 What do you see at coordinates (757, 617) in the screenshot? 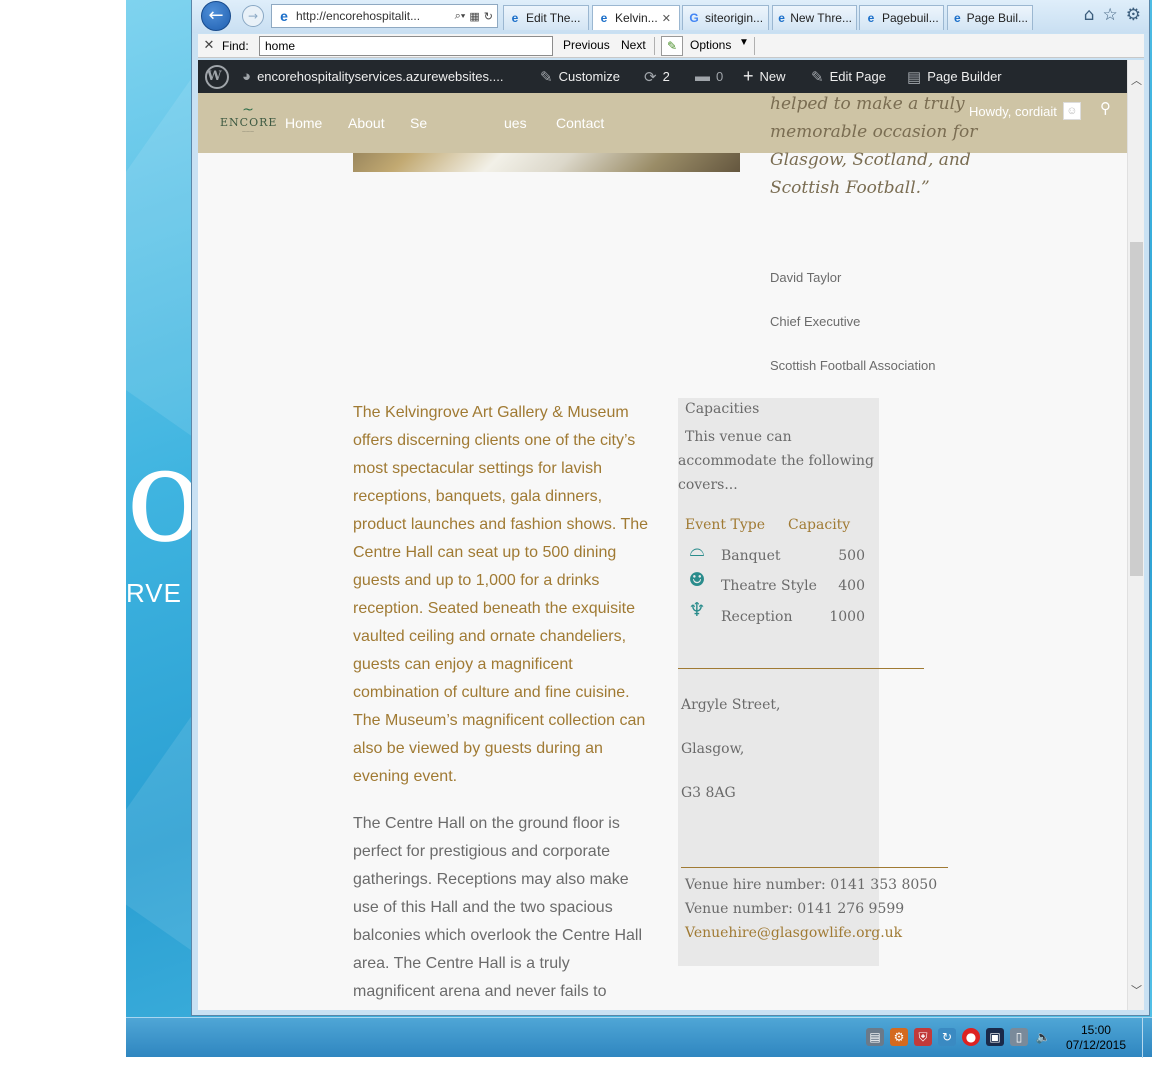
I see `capacity-row-type: Reception` at bounding box center [757, 617].